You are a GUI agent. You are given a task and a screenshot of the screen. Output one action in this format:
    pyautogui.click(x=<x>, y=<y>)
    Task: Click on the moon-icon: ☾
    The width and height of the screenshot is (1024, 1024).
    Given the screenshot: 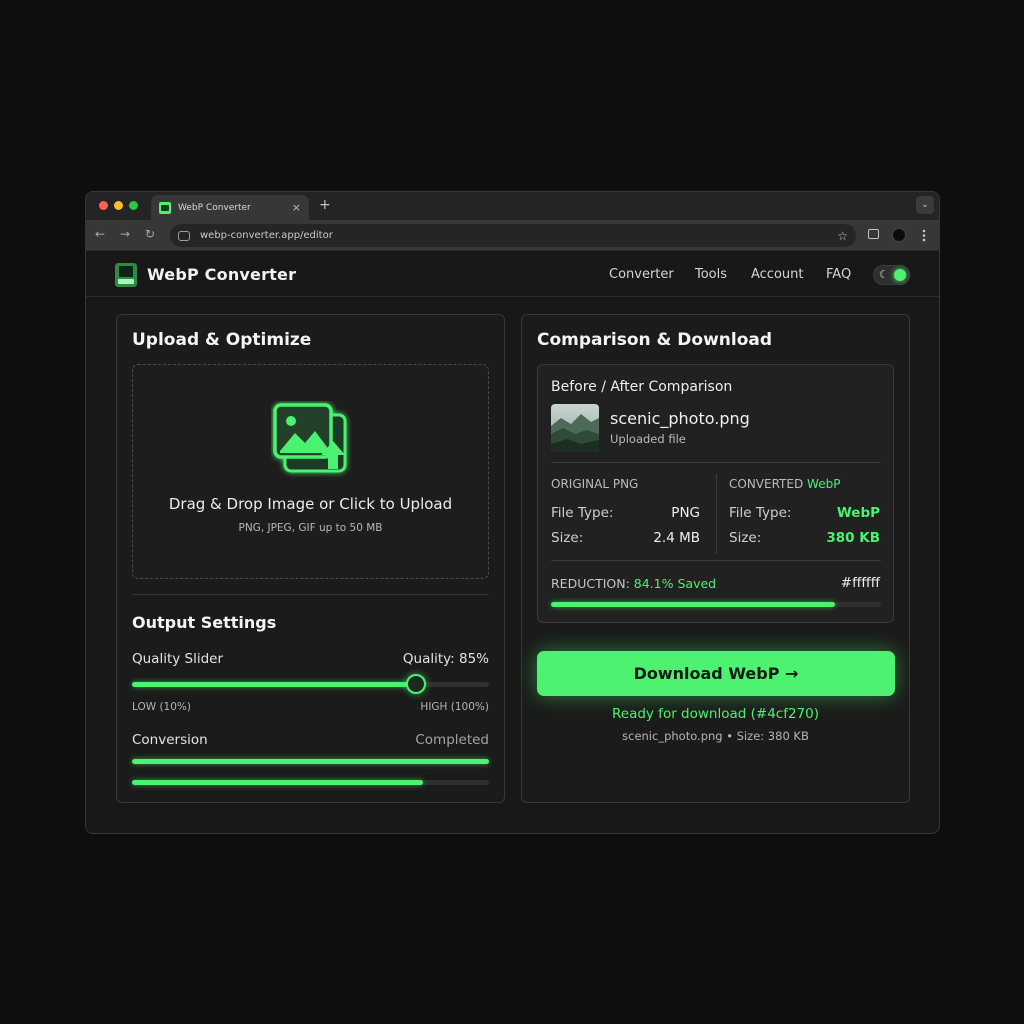 What is the action you would take?
    pyautogui.click(x=884, y=274)
    